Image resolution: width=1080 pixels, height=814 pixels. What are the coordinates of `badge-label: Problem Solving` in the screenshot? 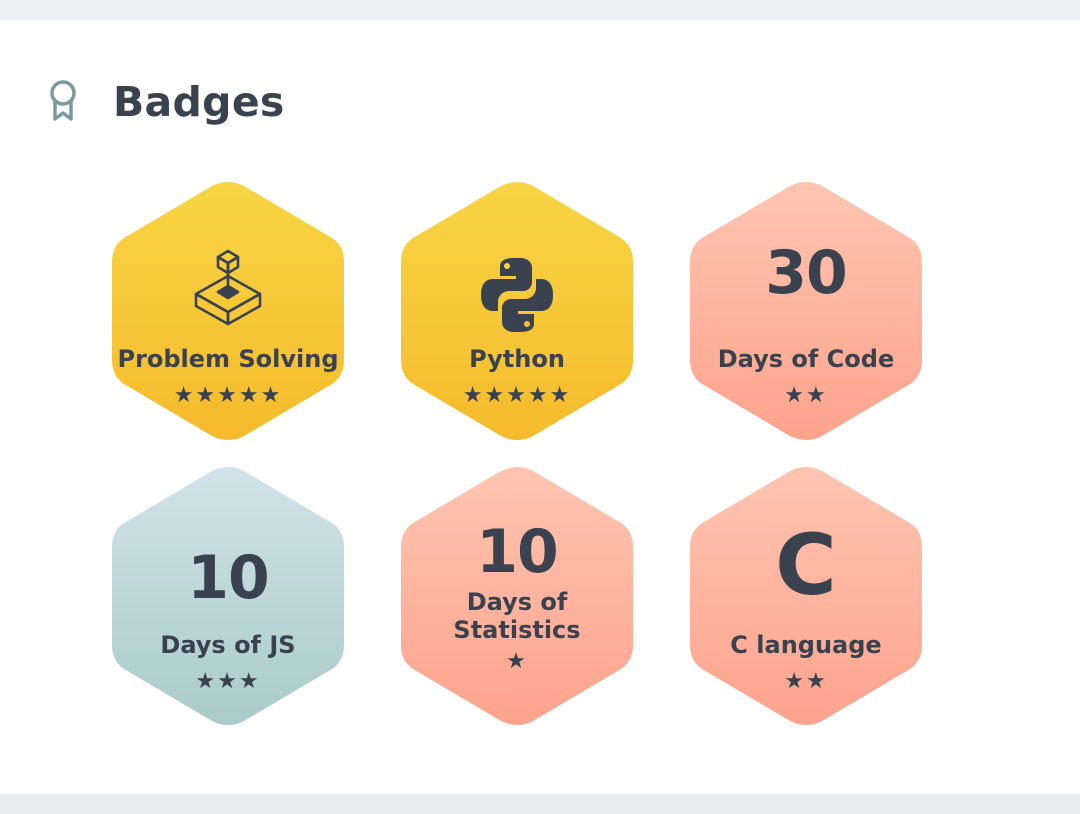 It's located at (228, 359).